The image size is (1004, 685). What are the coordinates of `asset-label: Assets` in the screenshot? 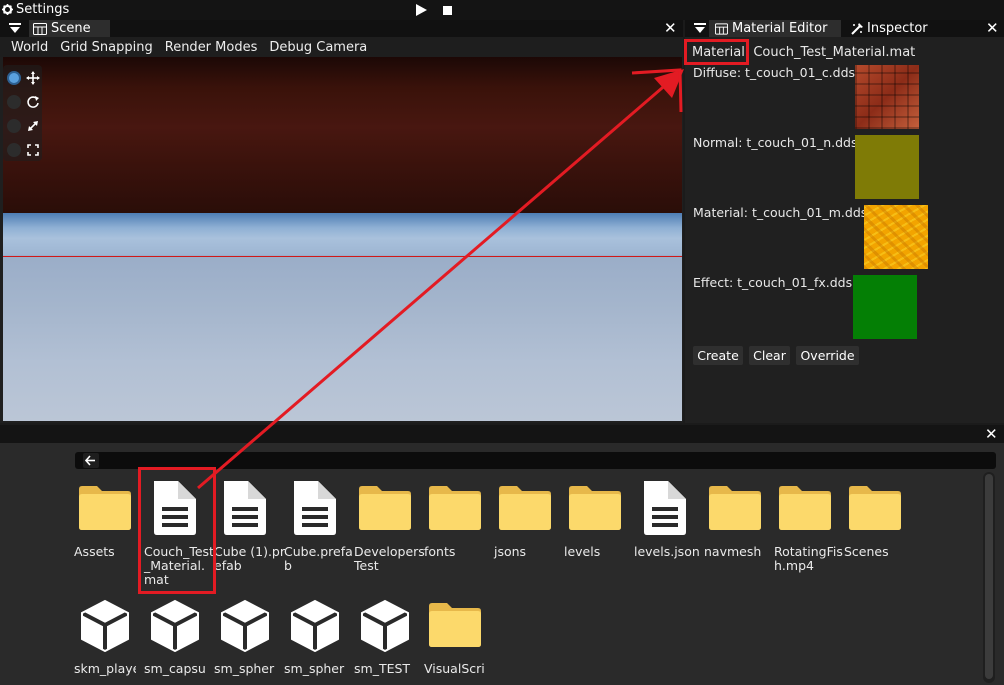 It's located at (94, 551).